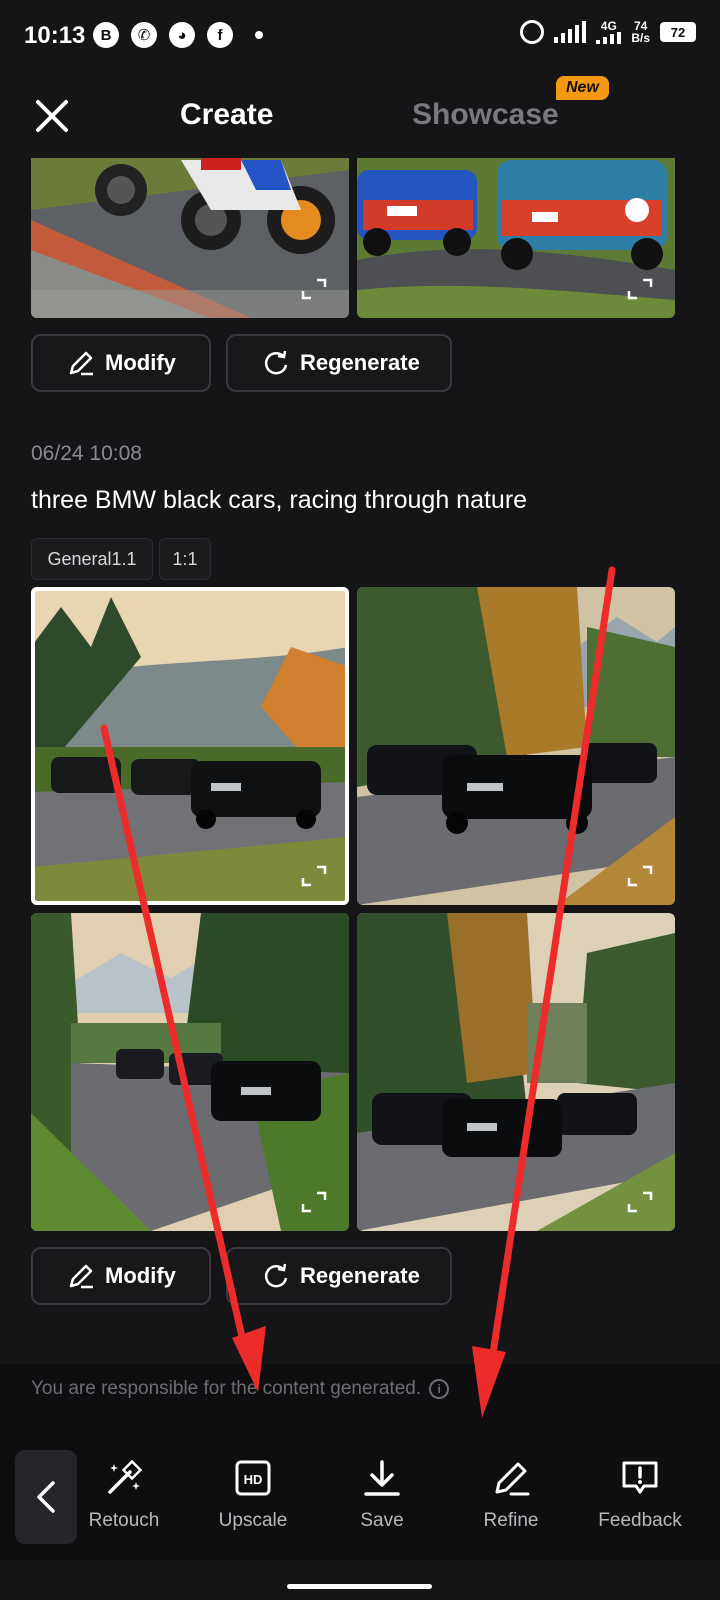 The width and height of the screenshot is (720, 1600). What do you see at coordinates (86, 453) in the screenshot?
I see `generation-timestamp: 06/24 10:08` at bounding box center [86, 453].